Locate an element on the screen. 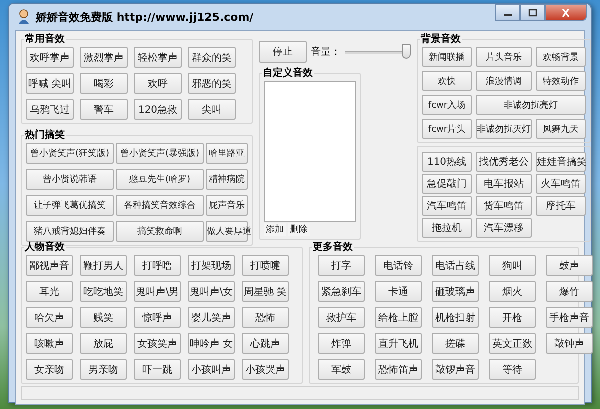  sound-button: 各种搞笑音效综合 is located at coordinates (160, 205).